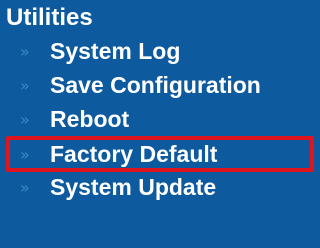 The height and width of the screenshot is (248, 320). Describe the element at coordinates (168, 119) in the screenshot. I see `sidebar-item-reboot: » Reboot` at that location.